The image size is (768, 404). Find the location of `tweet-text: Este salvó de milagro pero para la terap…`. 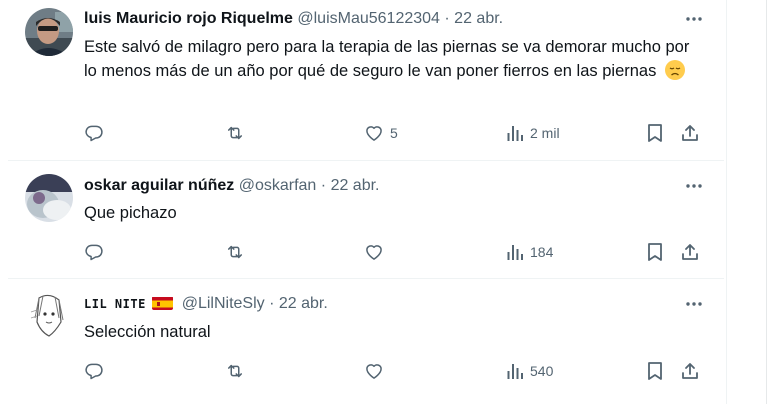

tweet-text: Este salvó de milagro pero para la terap… is located at coordinates (387, 59).